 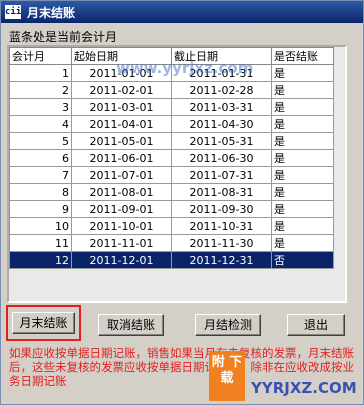 I want to click on cell-month: 9, so click(x=40, y=209).